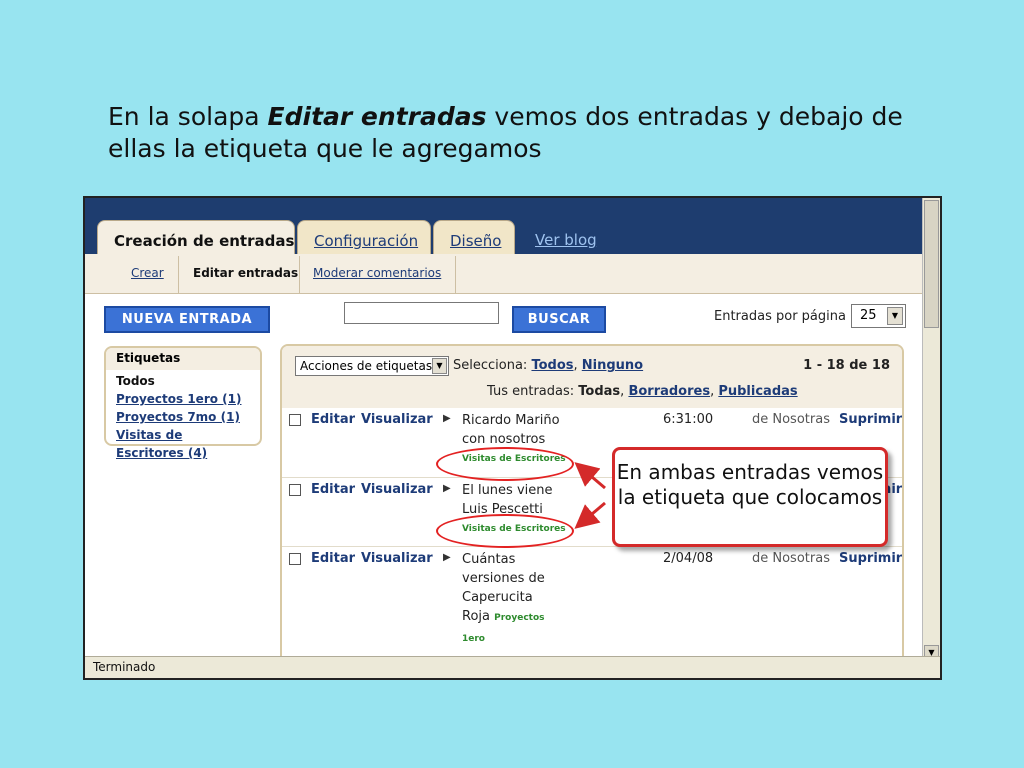 The image size is (1024, 768). What do you see at coordinates (931, 264) in the screenshot?
I see `scroll-thumb` at bounding box center [931, 264].